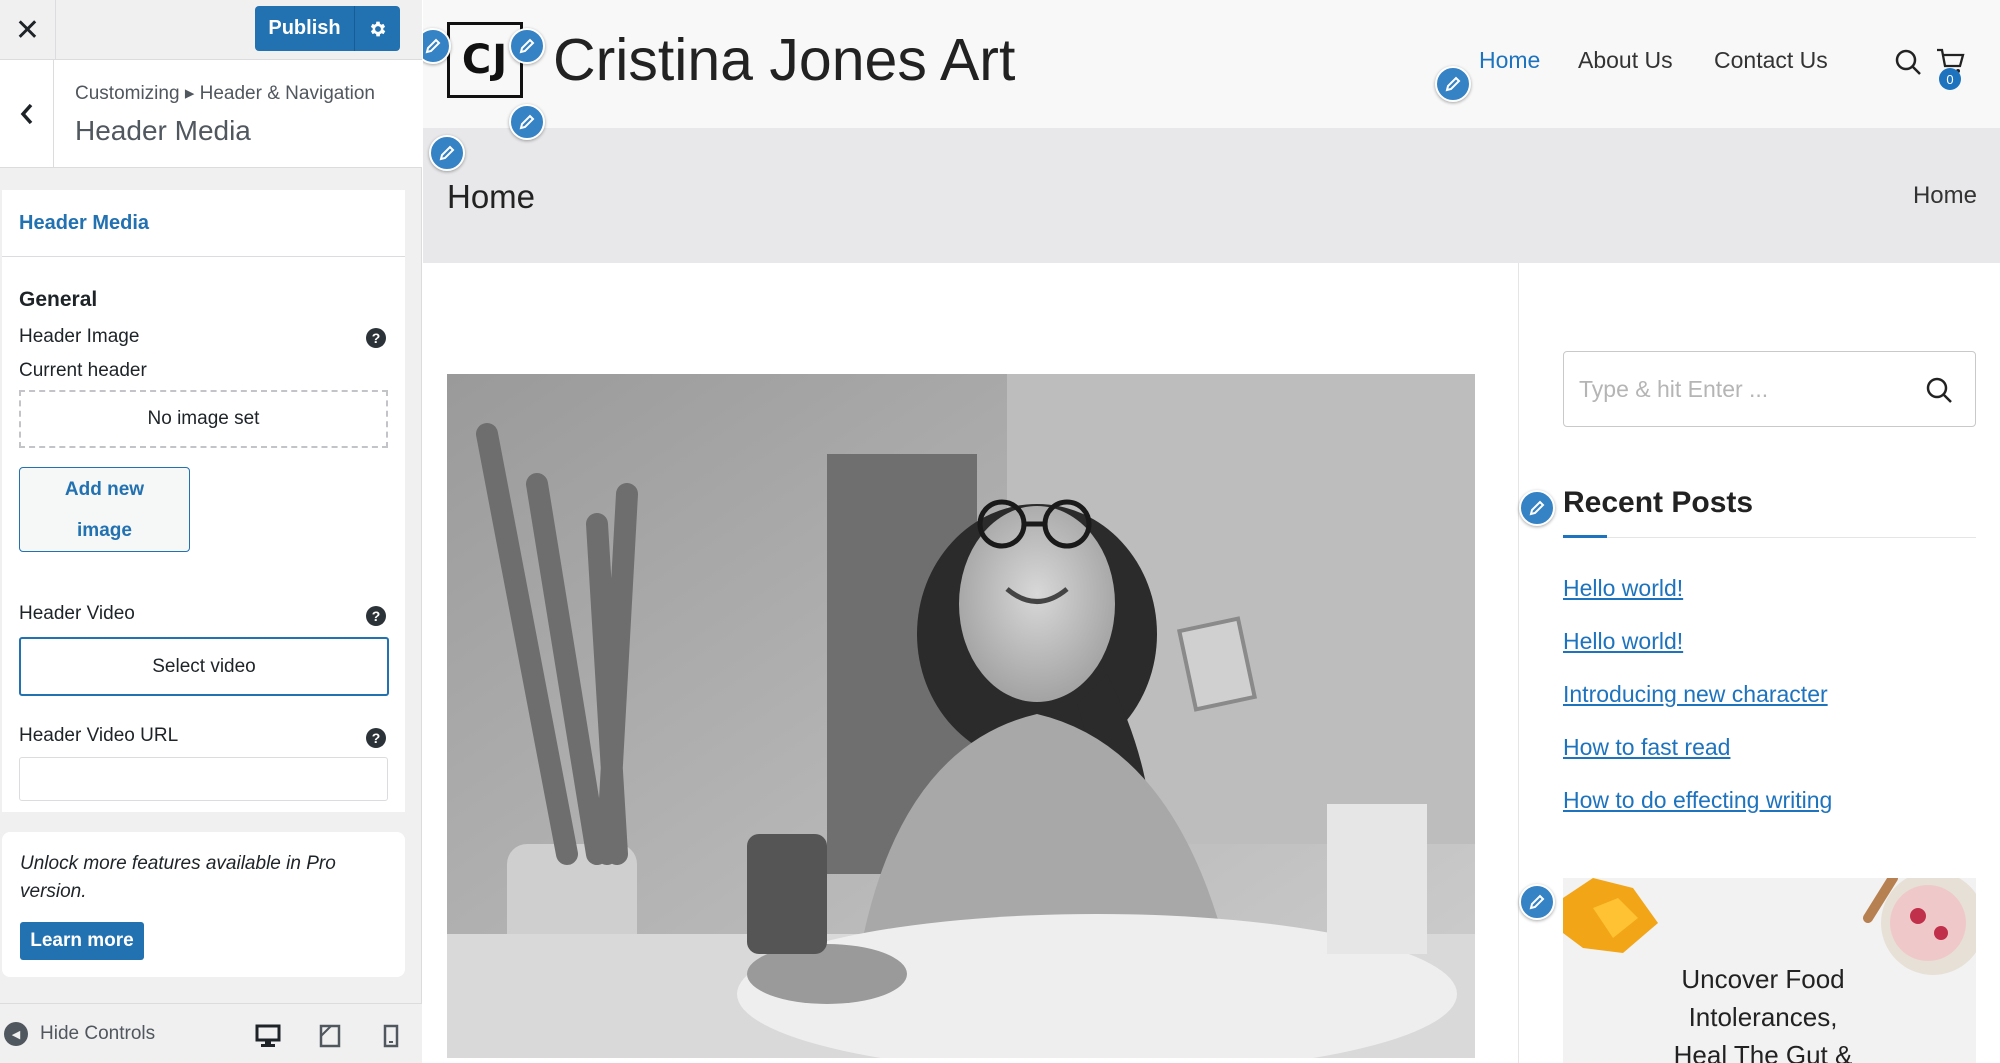 The image size is (2000, 1063). I want to click on title-accent, so click(1585, 536).